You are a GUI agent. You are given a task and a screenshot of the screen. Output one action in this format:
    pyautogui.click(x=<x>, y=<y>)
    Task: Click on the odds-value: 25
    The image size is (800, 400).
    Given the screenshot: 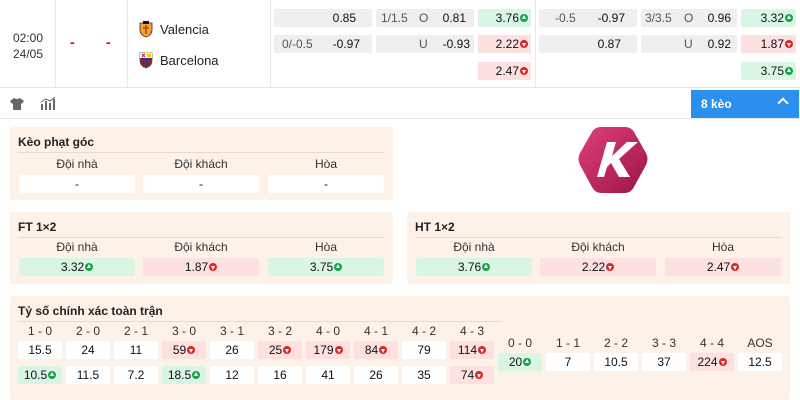 What is the action you would take?
    pyautogui.click(x=275, y=350)
    